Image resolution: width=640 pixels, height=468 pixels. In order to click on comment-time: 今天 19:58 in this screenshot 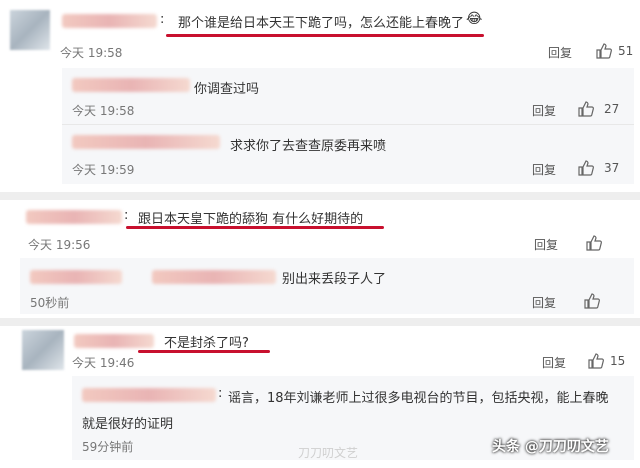, I will do `click(91, 53)`.